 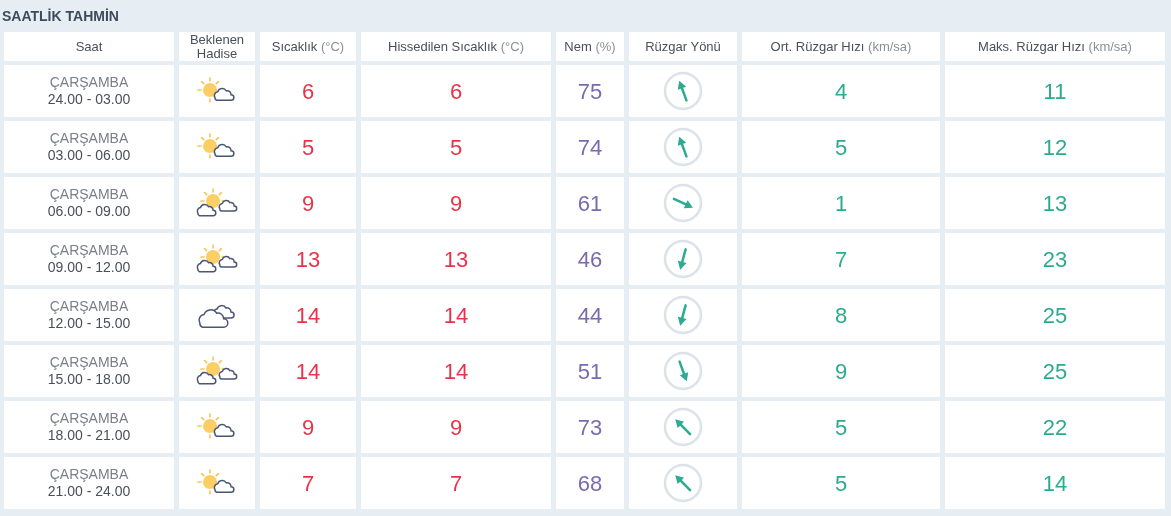 What do you see at coordinates (456, 483) in the screenshot?
I see `feels-like-value: 7` at bounding box center [456, 483].